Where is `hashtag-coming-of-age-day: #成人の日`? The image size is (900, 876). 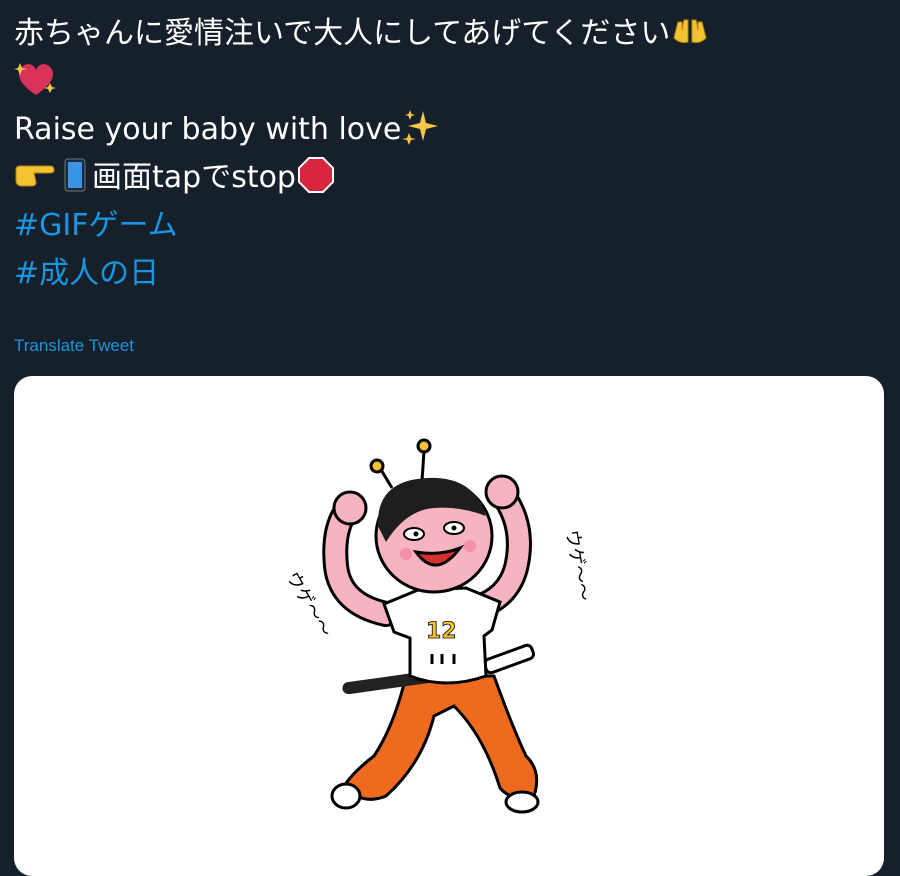 hashtag-coming-of-age-day: #成人の日 is located at coordinates (86, 274).